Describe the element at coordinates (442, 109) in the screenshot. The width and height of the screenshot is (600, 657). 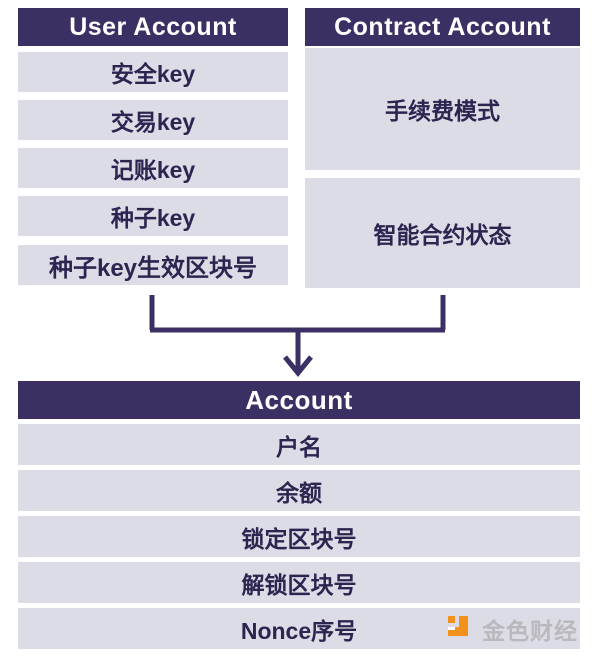
I see `contract-account-row: 手续费模式` at that location.